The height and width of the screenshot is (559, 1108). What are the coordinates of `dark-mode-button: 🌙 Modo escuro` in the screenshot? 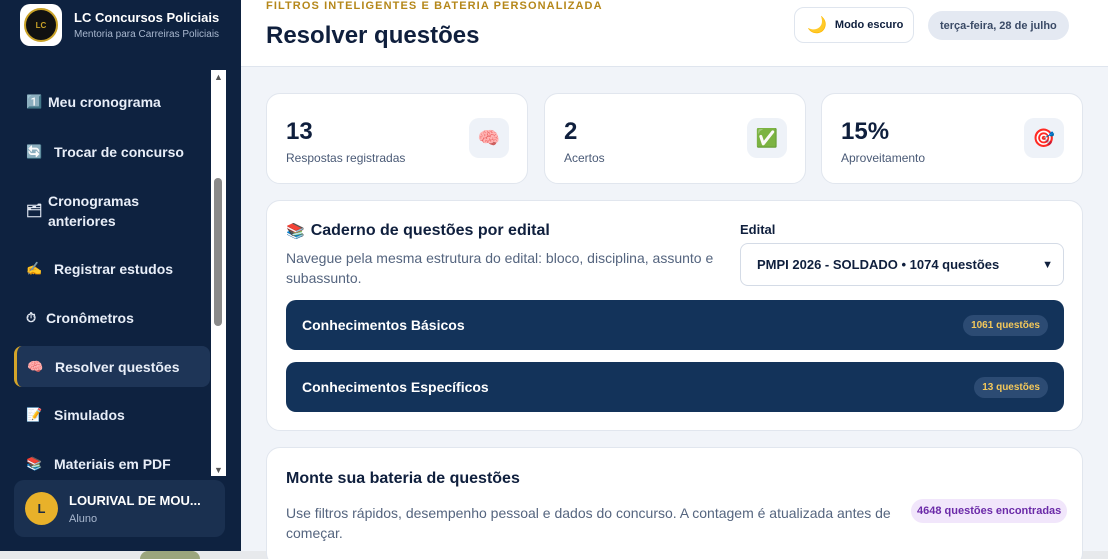 It's located at (854, 25).